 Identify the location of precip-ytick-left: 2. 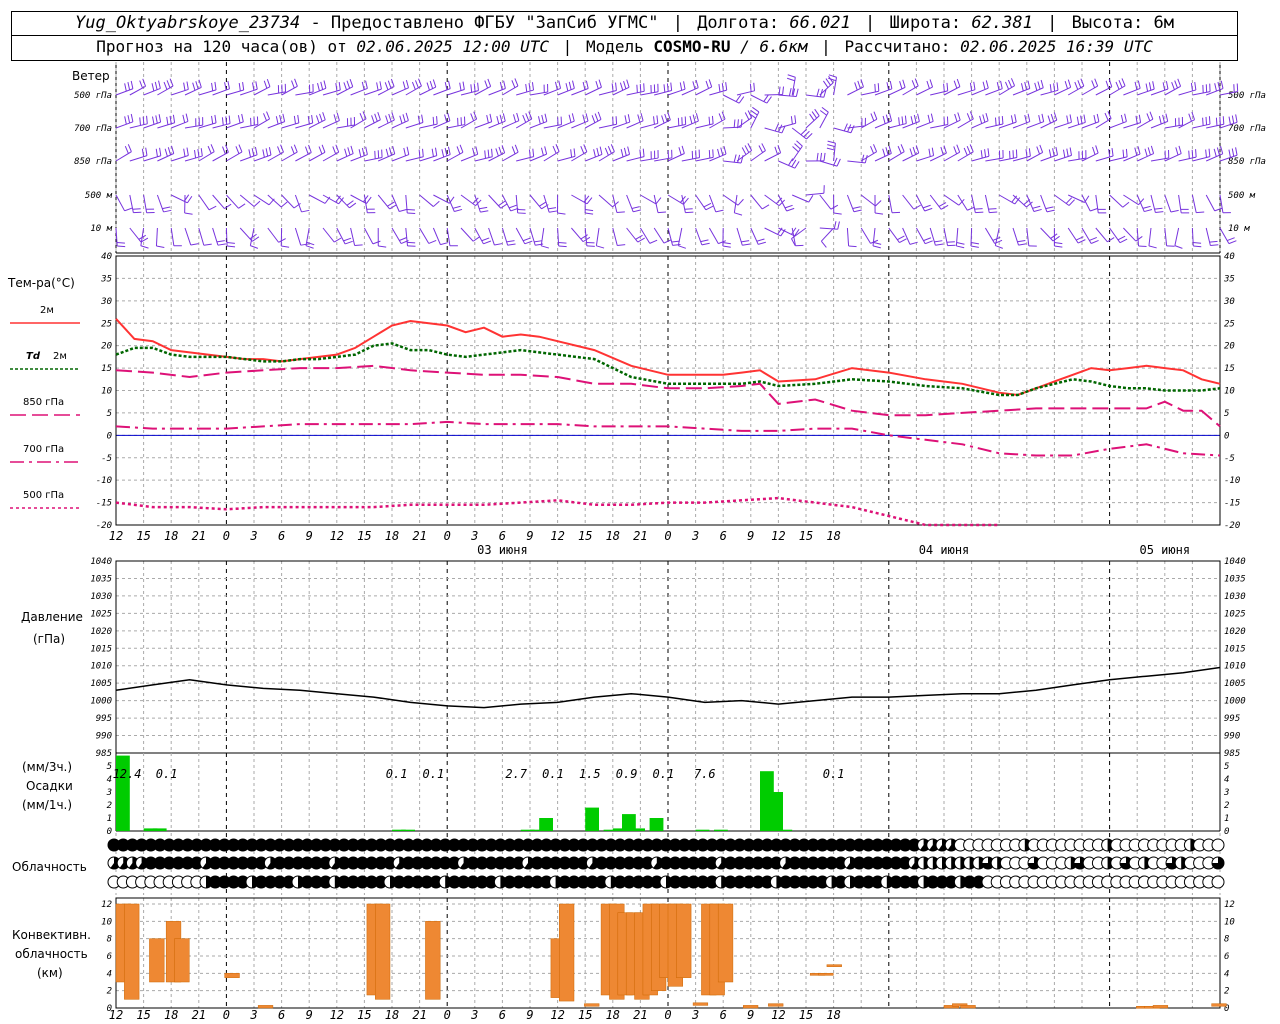
(109, 806).